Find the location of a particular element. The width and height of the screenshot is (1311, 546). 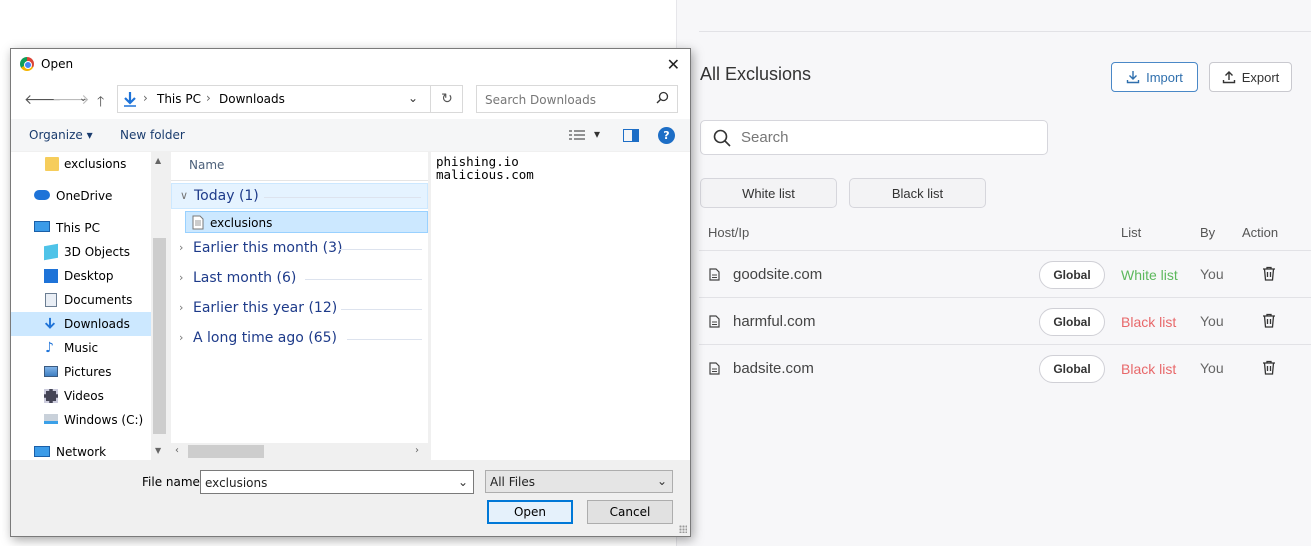

nav-item-label: Pictures is located at coordinates (88, 372).